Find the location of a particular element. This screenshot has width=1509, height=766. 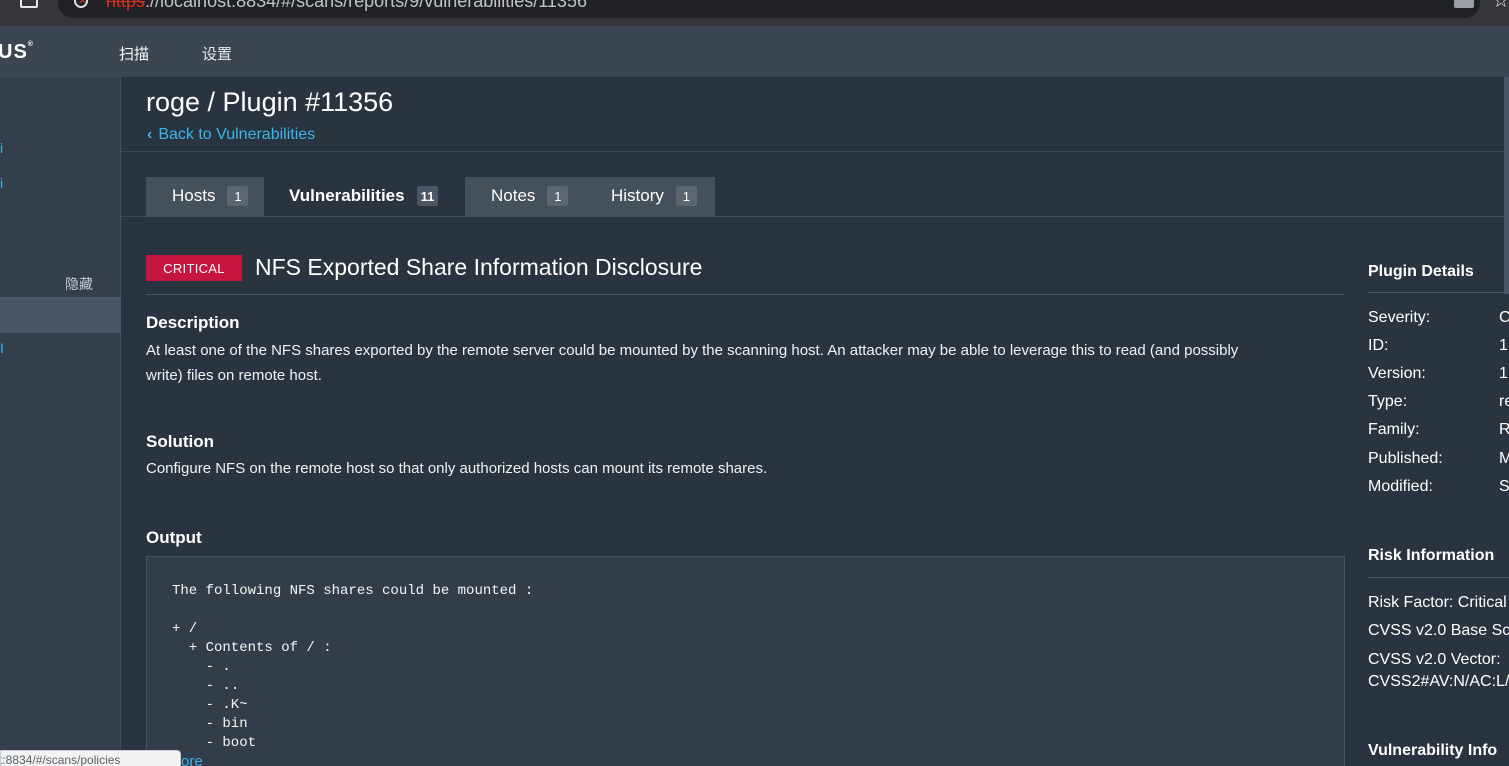

detail-label-type: Type: is located at coordinates (1388, 401).